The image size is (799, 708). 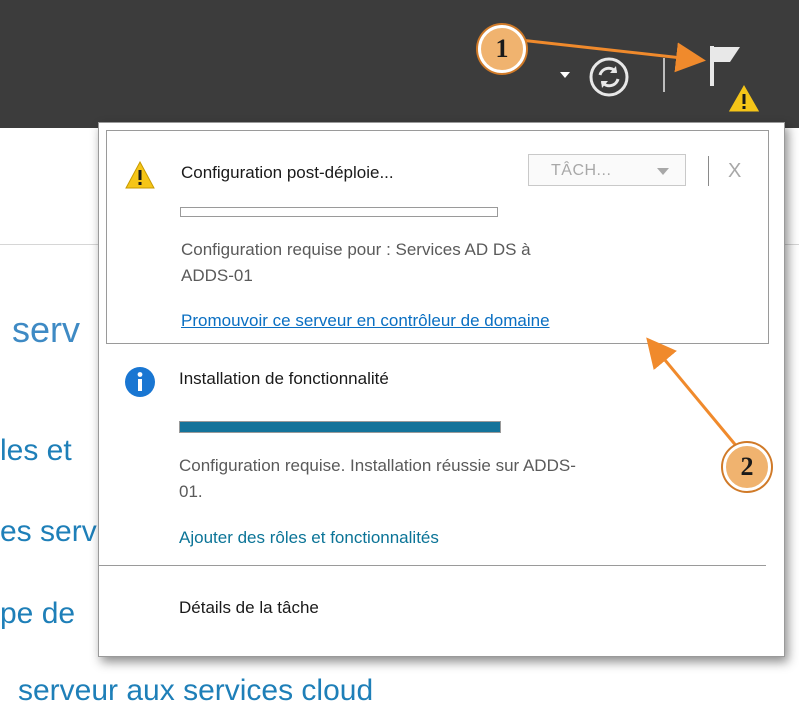 What do you see at coordinates (708, 171) in the screenshot?
I see `separator` at bounding box center [708, 171].